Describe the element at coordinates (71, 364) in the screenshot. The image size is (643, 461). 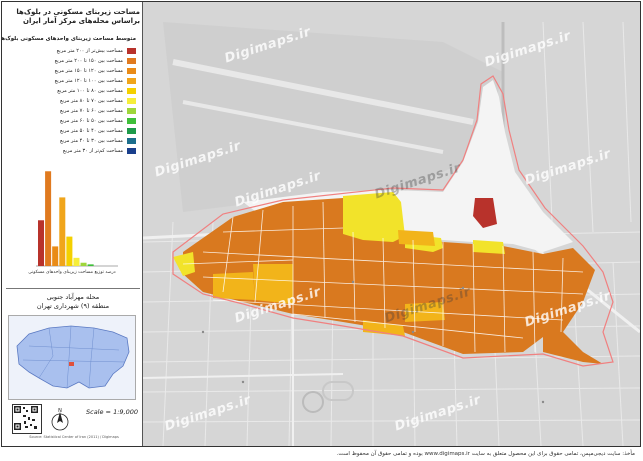
I see `locator-highlight` at that location.